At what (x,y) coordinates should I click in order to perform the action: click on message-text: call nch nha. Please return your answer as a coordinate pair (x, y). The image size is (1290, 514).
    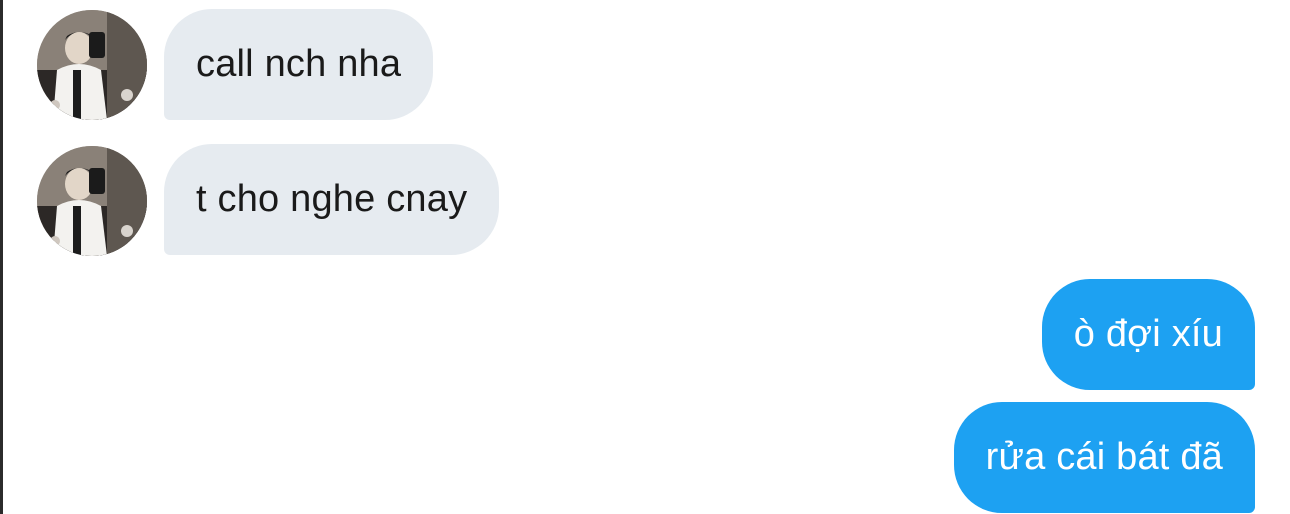
    Looking at the image, I should click on (299, 64).